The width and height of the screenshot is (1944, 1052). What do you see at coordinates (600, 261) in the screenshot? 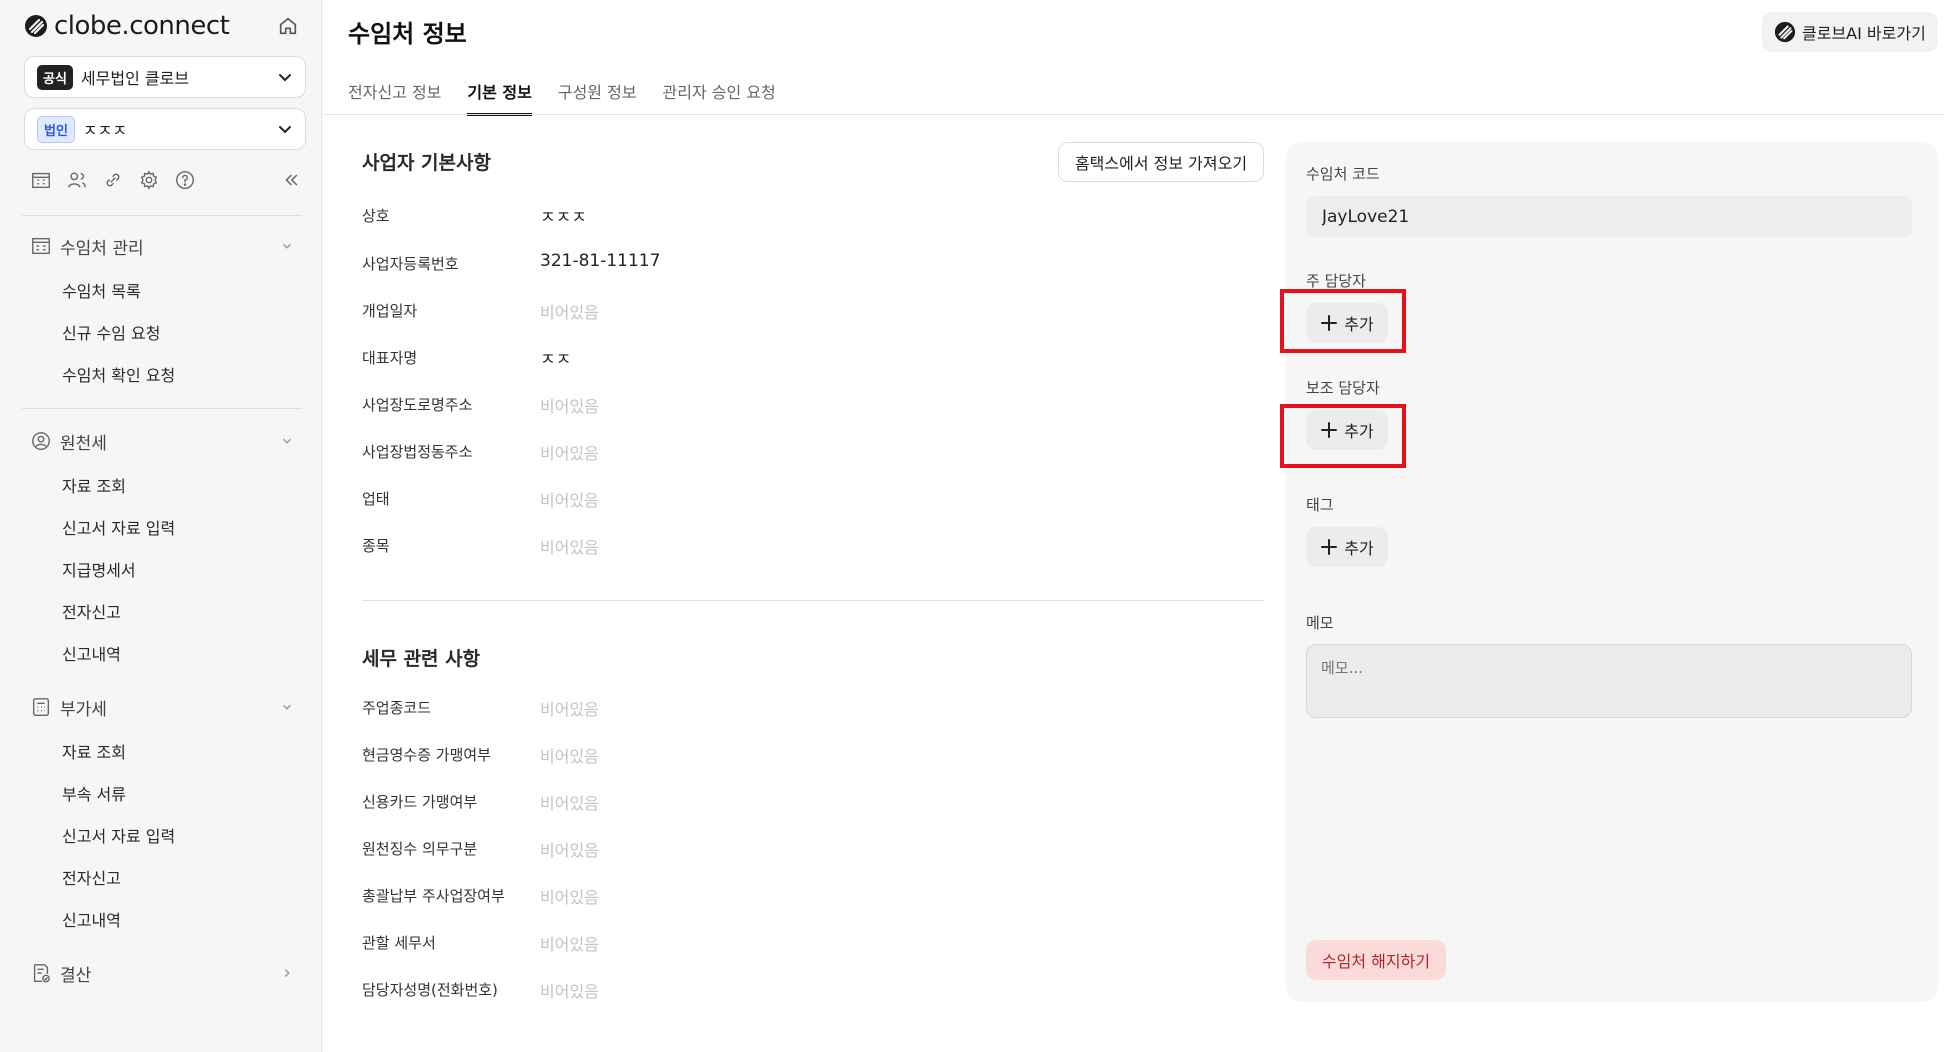
I see `field-value: 321-81-11117` at bounding box center [600, 261].